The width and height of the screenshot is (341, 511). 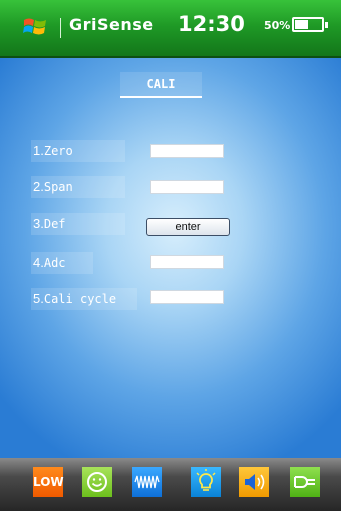 I want to click on waveform-icon, so click(x=147, y=482).